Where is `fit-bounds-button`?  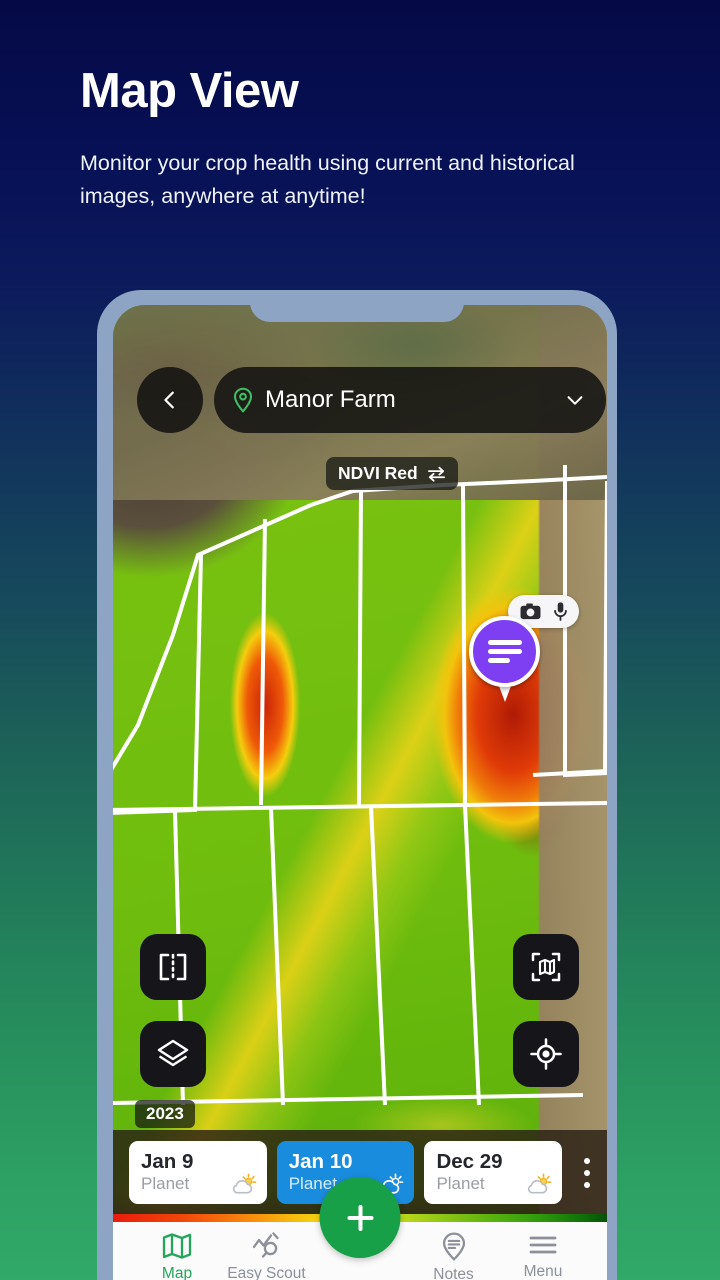 fit-bounds-button is located at coordinates (546, 967).